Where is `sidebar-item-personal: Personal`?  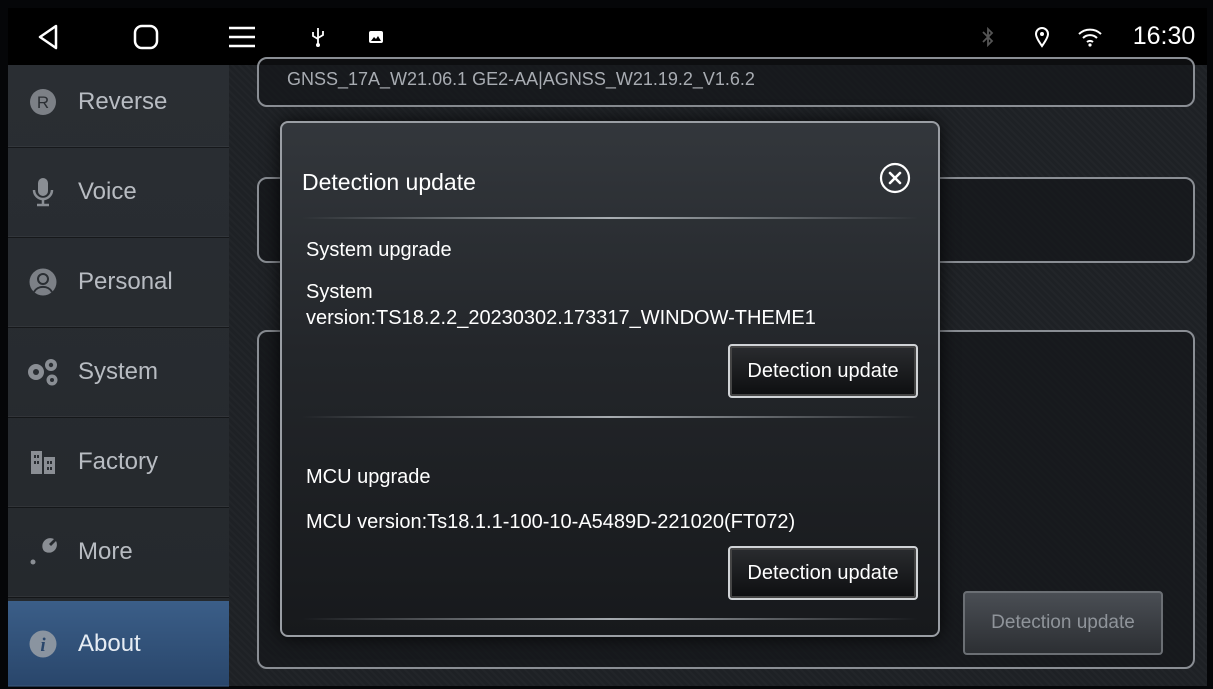
sidebar-item-personal: Personal is located at coordinates (118, 282).